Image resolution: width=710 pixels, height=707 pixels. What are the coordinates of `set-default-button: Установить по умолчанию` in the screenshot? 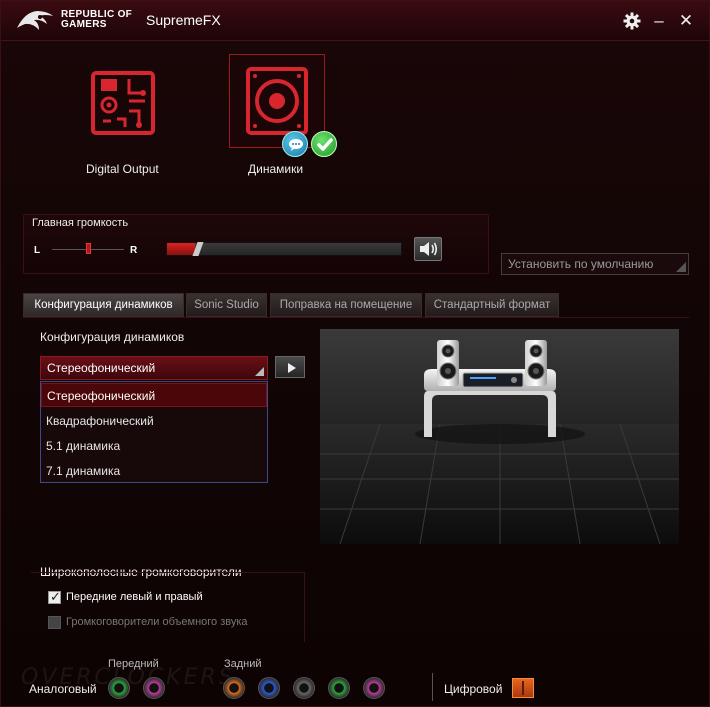 It's located at (595, 264).